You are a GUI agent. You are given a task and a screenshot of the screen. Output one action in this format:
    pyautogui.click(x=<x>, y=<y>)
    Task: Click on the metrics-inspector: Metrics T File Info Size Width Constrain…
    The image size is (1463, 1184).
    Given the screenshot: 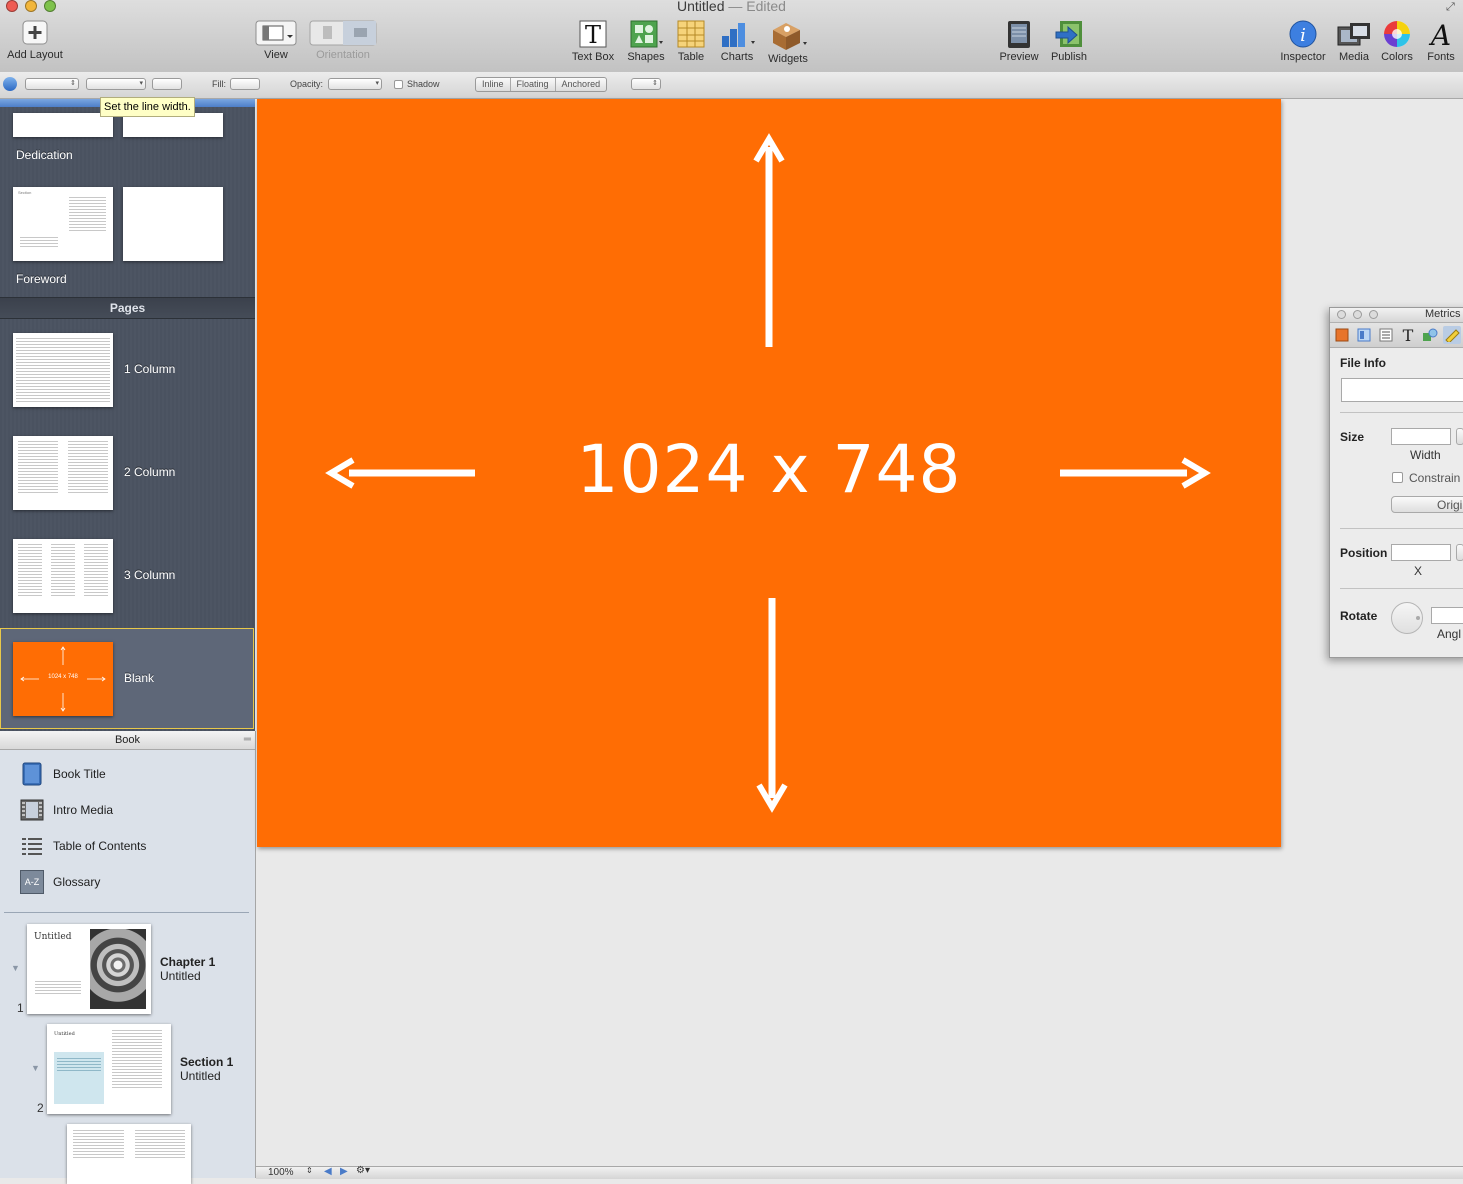 What is the action you would take?
    pyautogui.click(x=1396, y=482)
    